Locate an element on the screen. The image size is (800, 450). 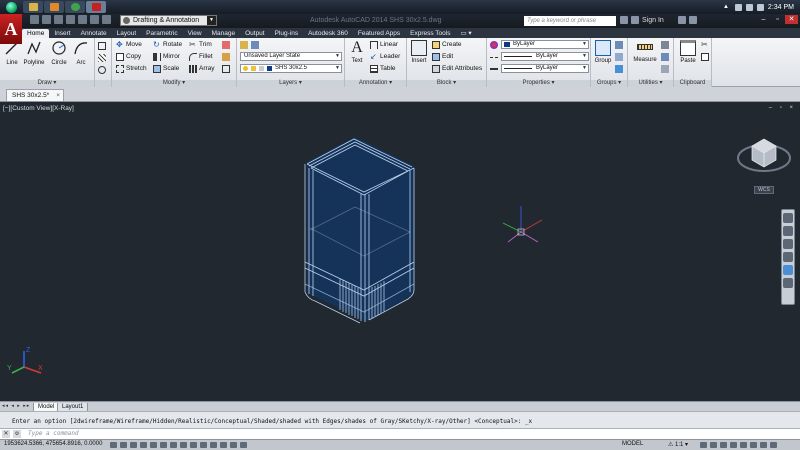
polar-tracking-icon is located at coordinates (153, 445).